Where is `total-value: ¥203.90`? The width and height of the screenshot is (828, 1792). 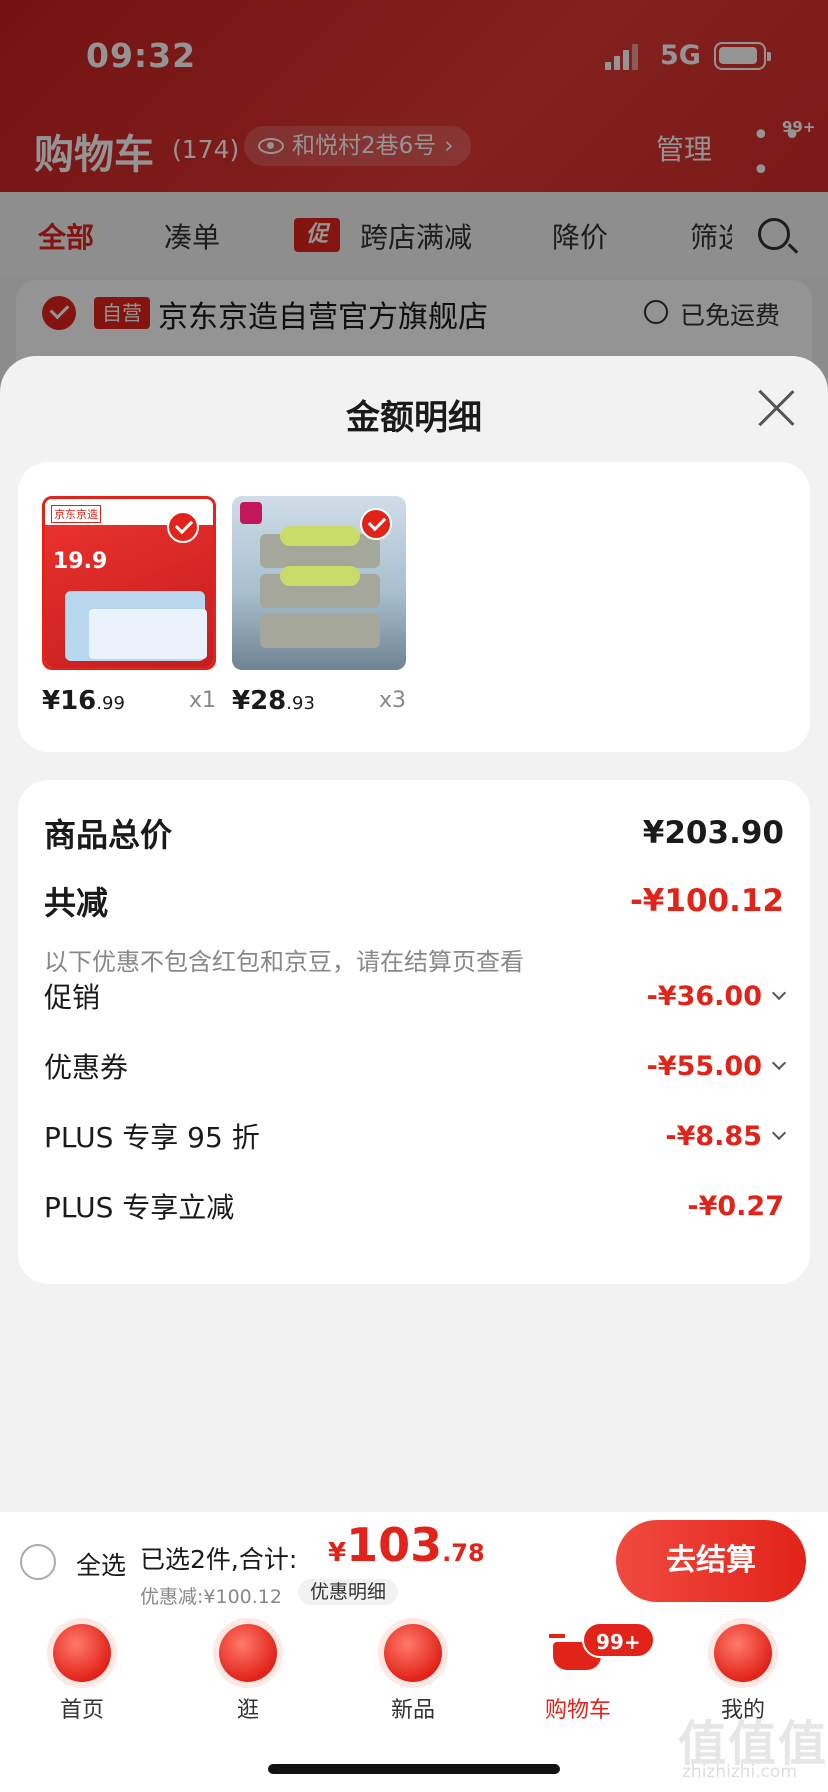
total-value: ¥203.90 is located at coordinates (713, 833).